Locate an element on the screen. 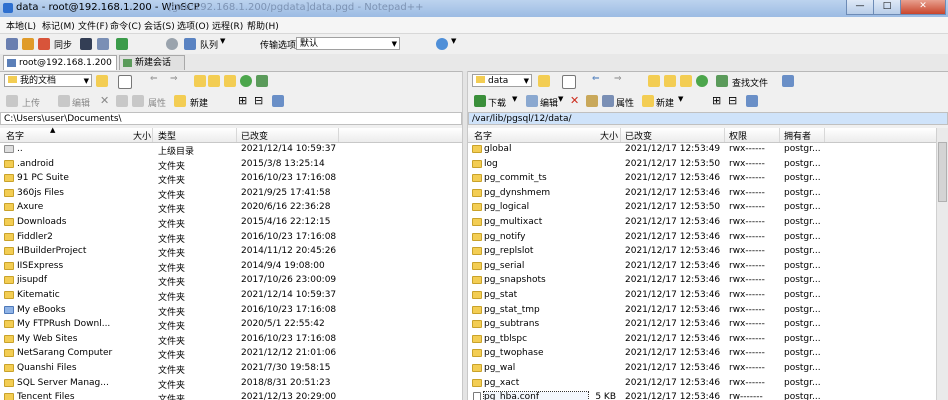 Image resolution: width=948 pixels, height=400 pixels. table-row: SQL Server Manag... 文件夹 2018/8/31 20:51:23 is located at coordinates (231, 384).